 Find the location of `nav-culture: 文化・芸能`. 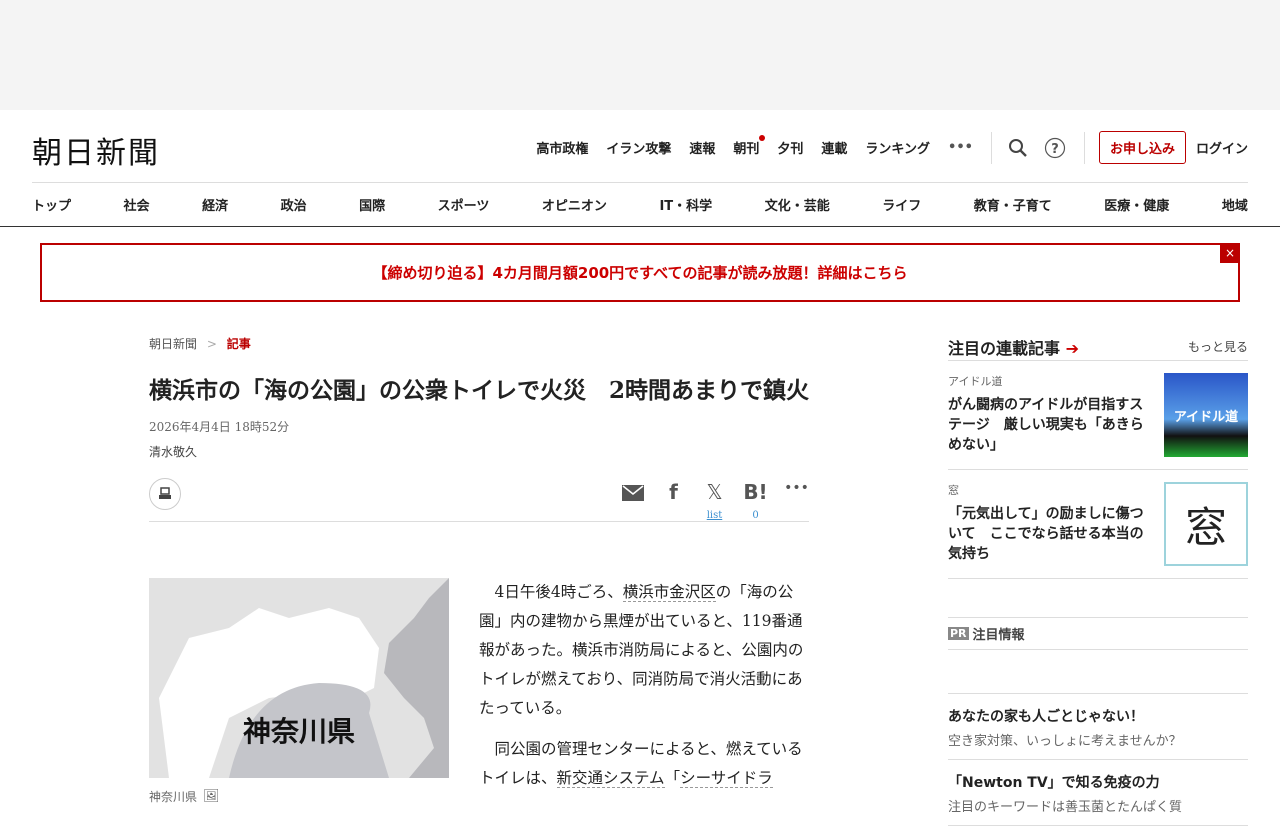

nav-culture: 文化・芸能 is located at coordinates (797, 204).